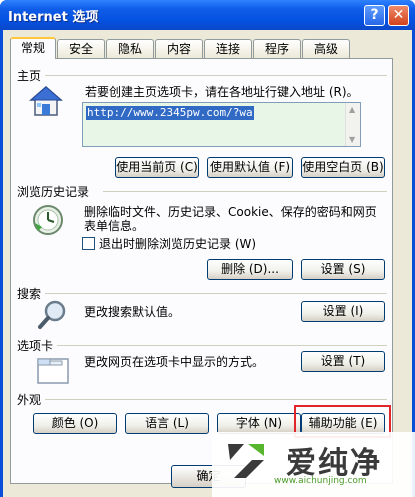 This screenshot has width=415, height=497. I want to click on window-title: Internet 选项, so click(53, 17).